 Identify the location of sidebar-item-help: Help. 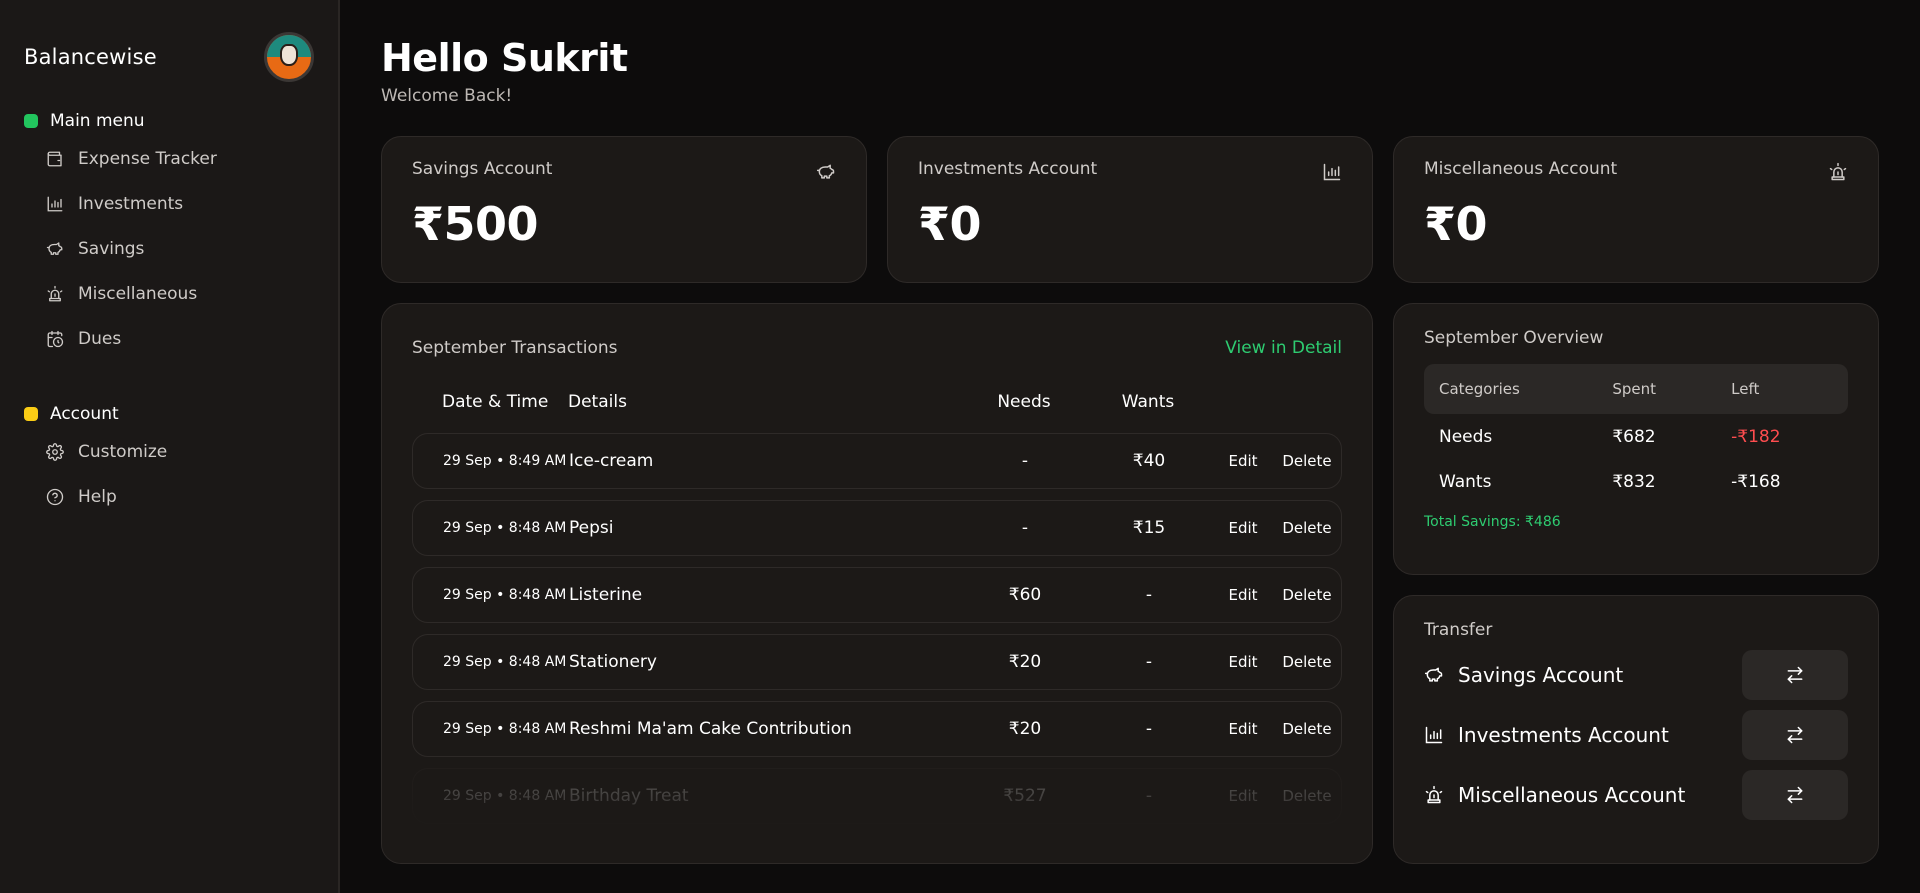
(169, 496).